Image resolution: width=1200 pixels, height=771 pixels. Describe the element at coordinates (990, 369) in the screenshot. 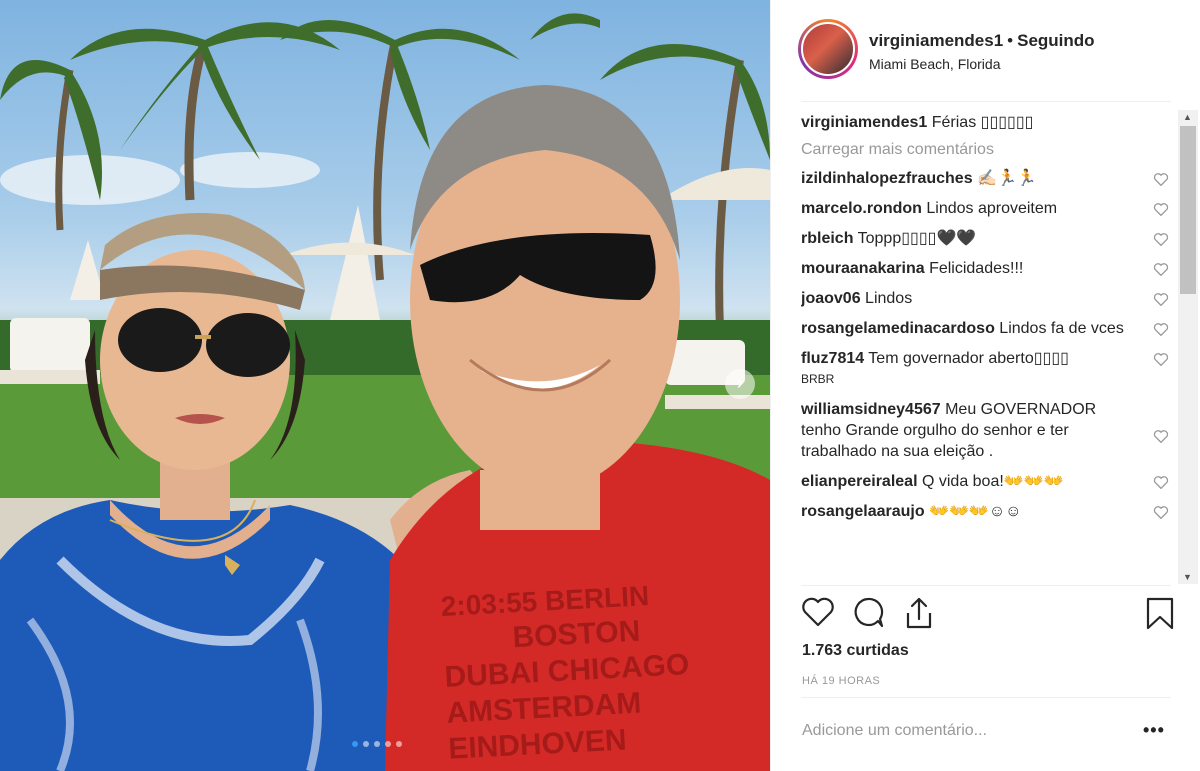

I see `comment-item: fluz7814 Tem governador aberto▯▯▯▯ BRBR` at that location.